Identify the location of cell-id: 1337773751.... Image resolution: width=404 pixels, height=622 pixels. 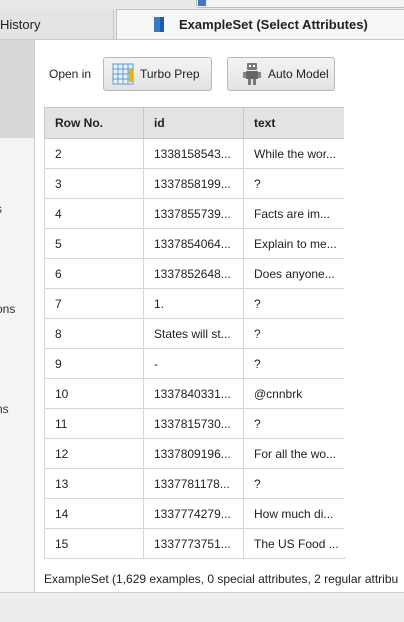
(193, 543).